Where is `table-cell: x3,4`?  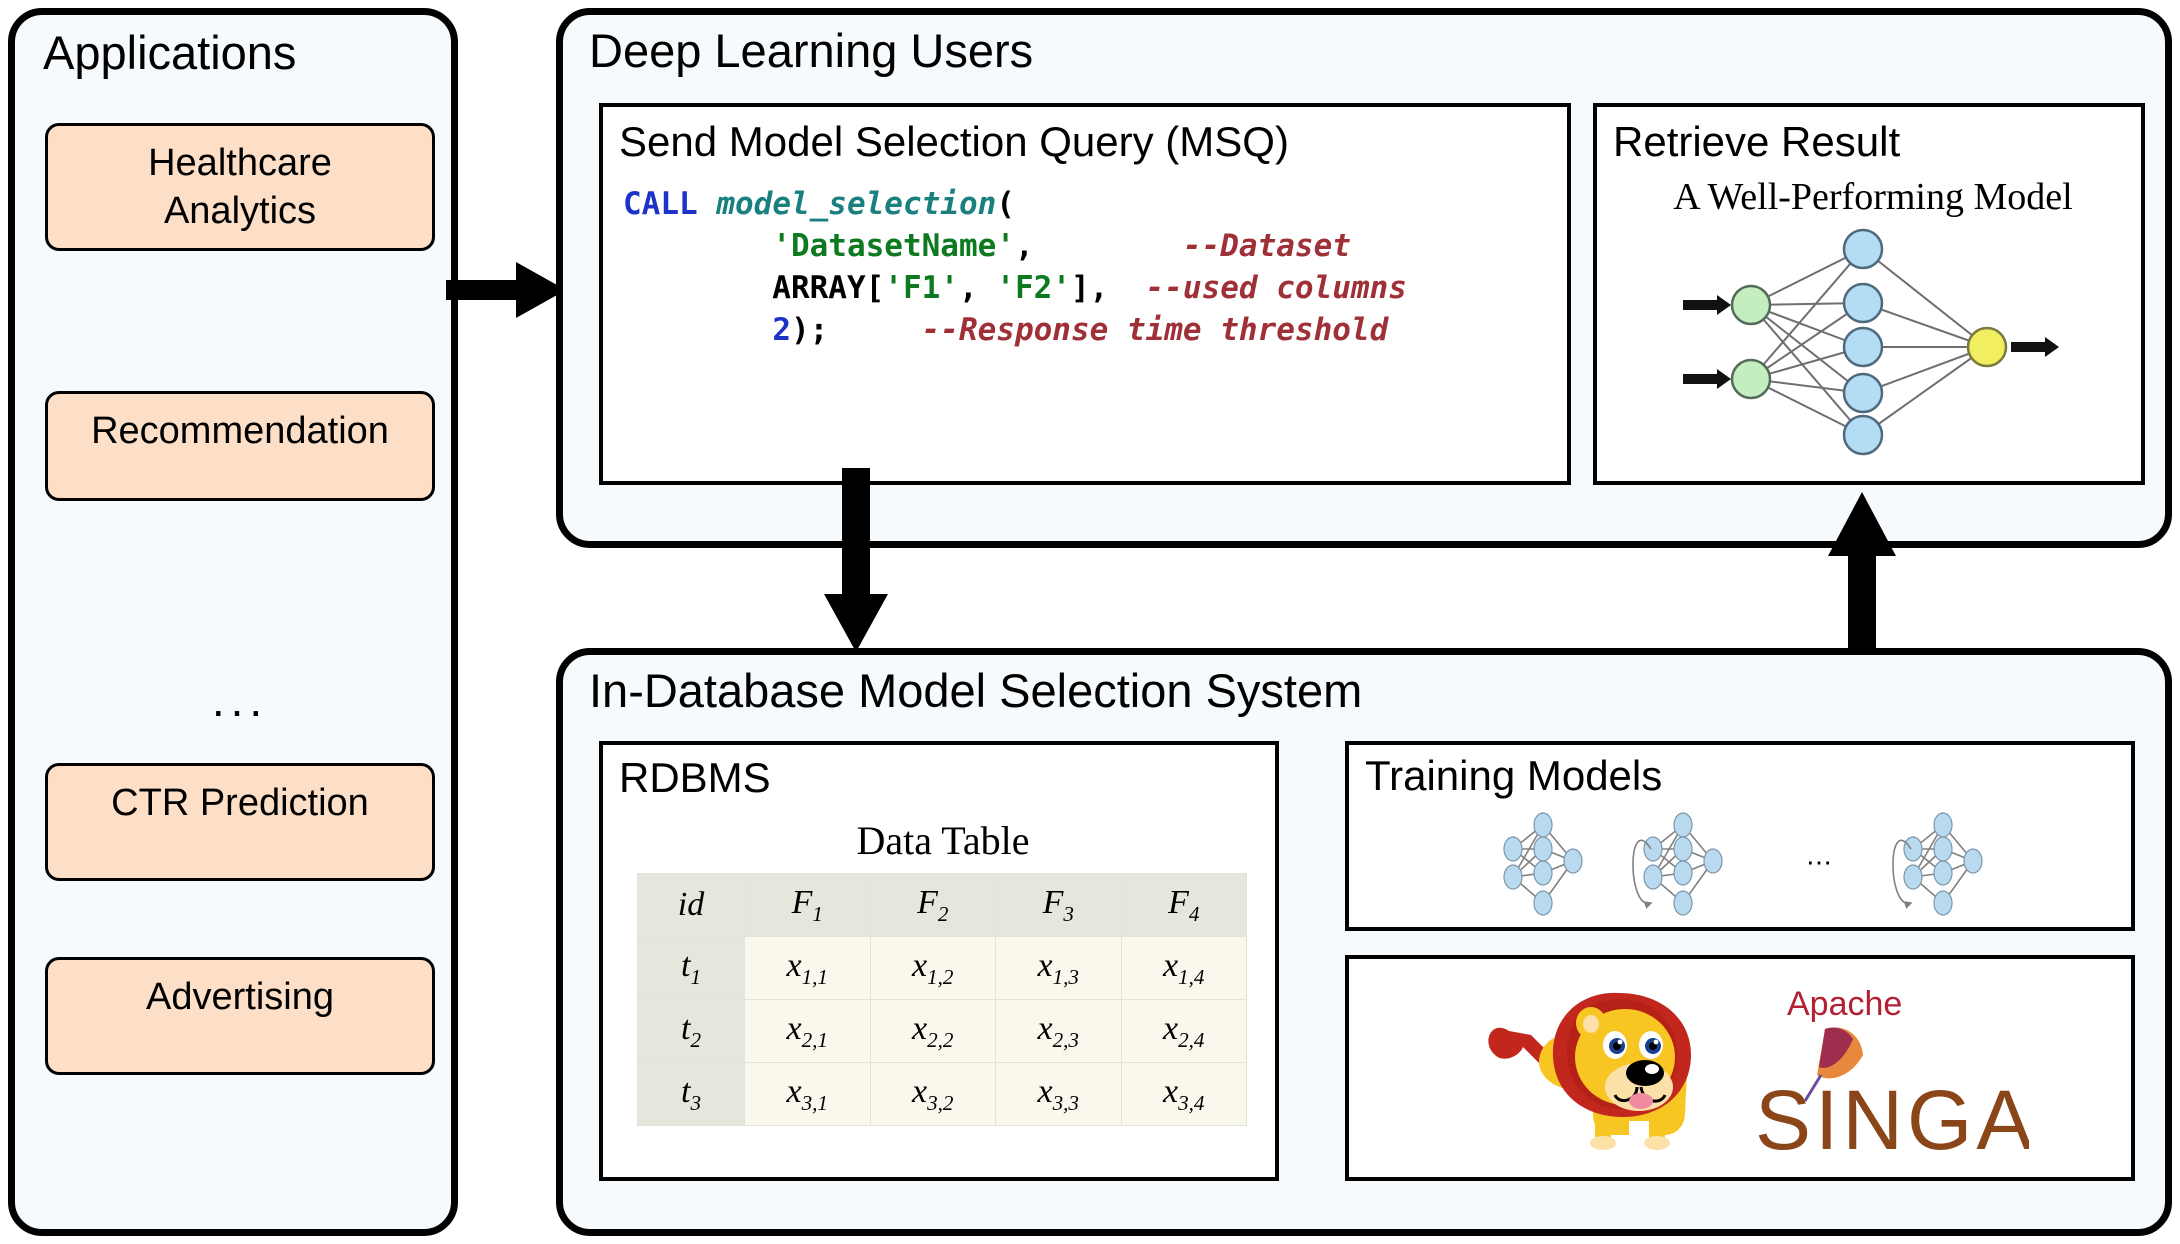
table-cell: x3,4 is located at coordinates (1183, 1094).